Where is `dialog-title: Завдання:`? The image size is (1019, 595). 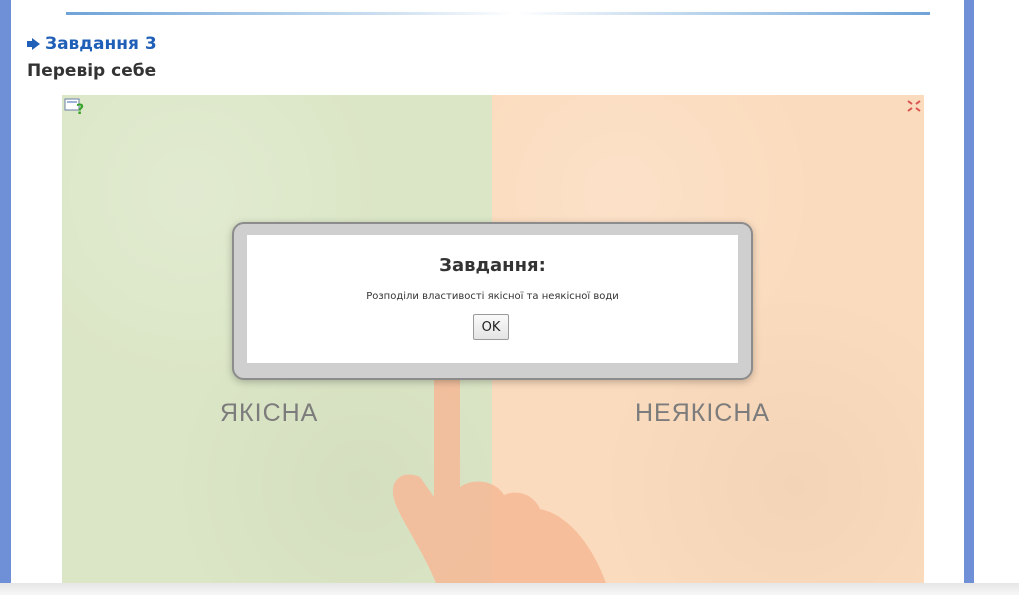 dialog-title: Завдання: is located at coordinates (492, 265).